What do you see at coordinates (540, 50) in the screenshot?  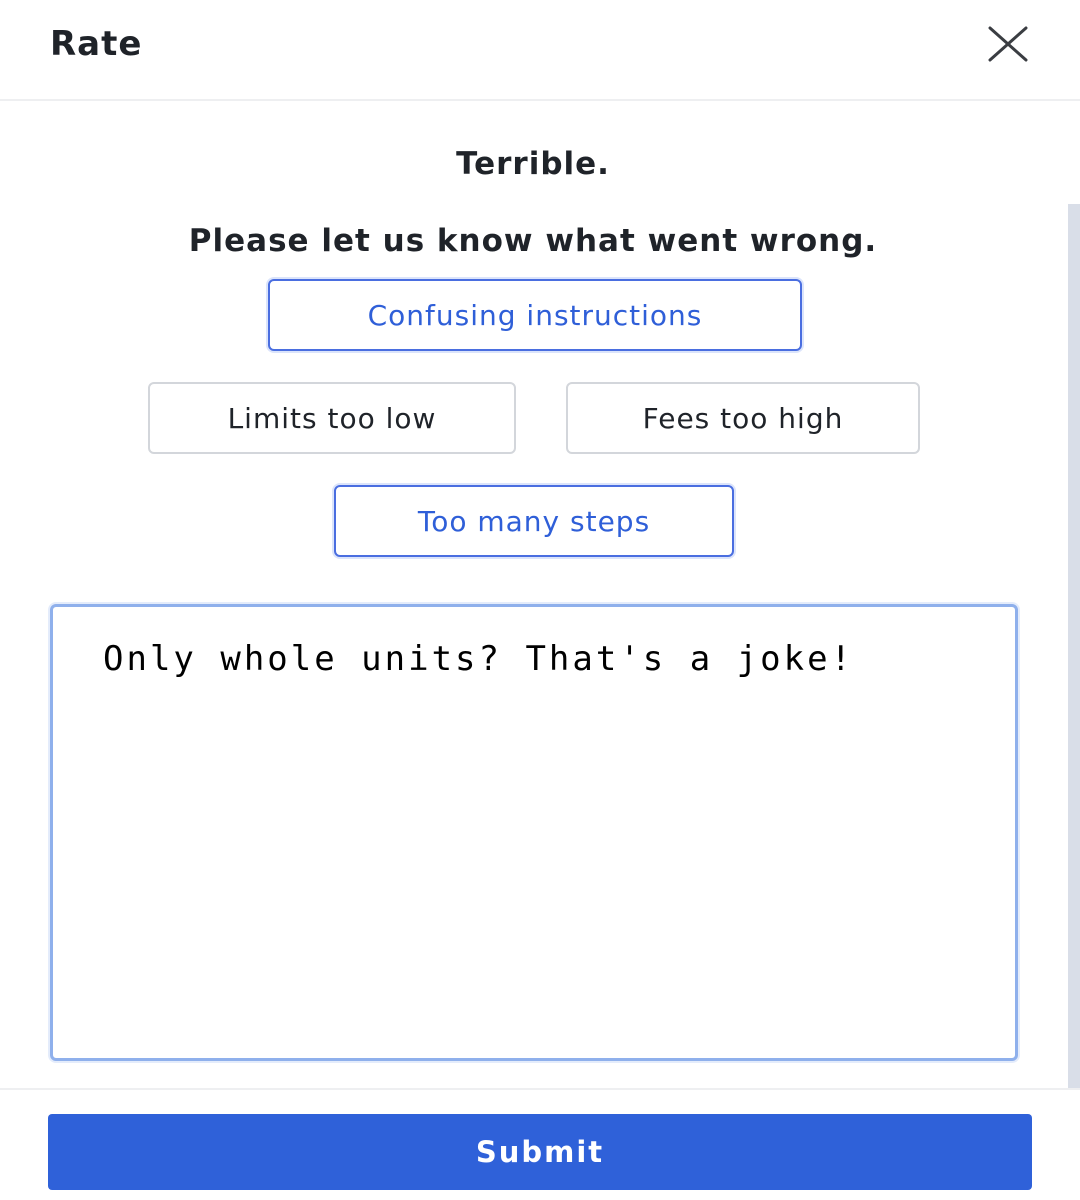 I see `dialog-header: Rate` at bounding box center [540, 50].